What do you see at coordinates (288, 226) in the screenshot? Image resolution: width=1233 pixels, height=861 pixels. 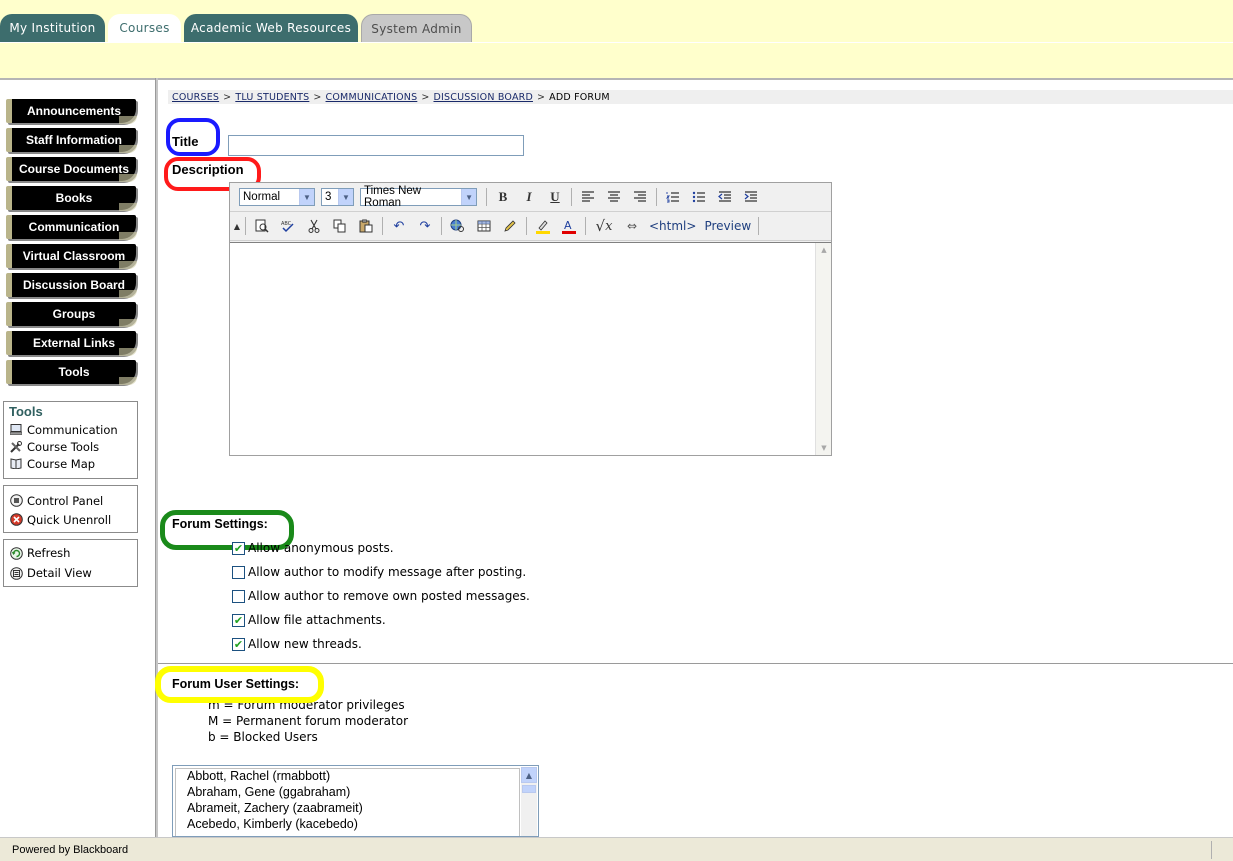 I see `spell-check-icon: ABC` at bounding box center [288, 226].